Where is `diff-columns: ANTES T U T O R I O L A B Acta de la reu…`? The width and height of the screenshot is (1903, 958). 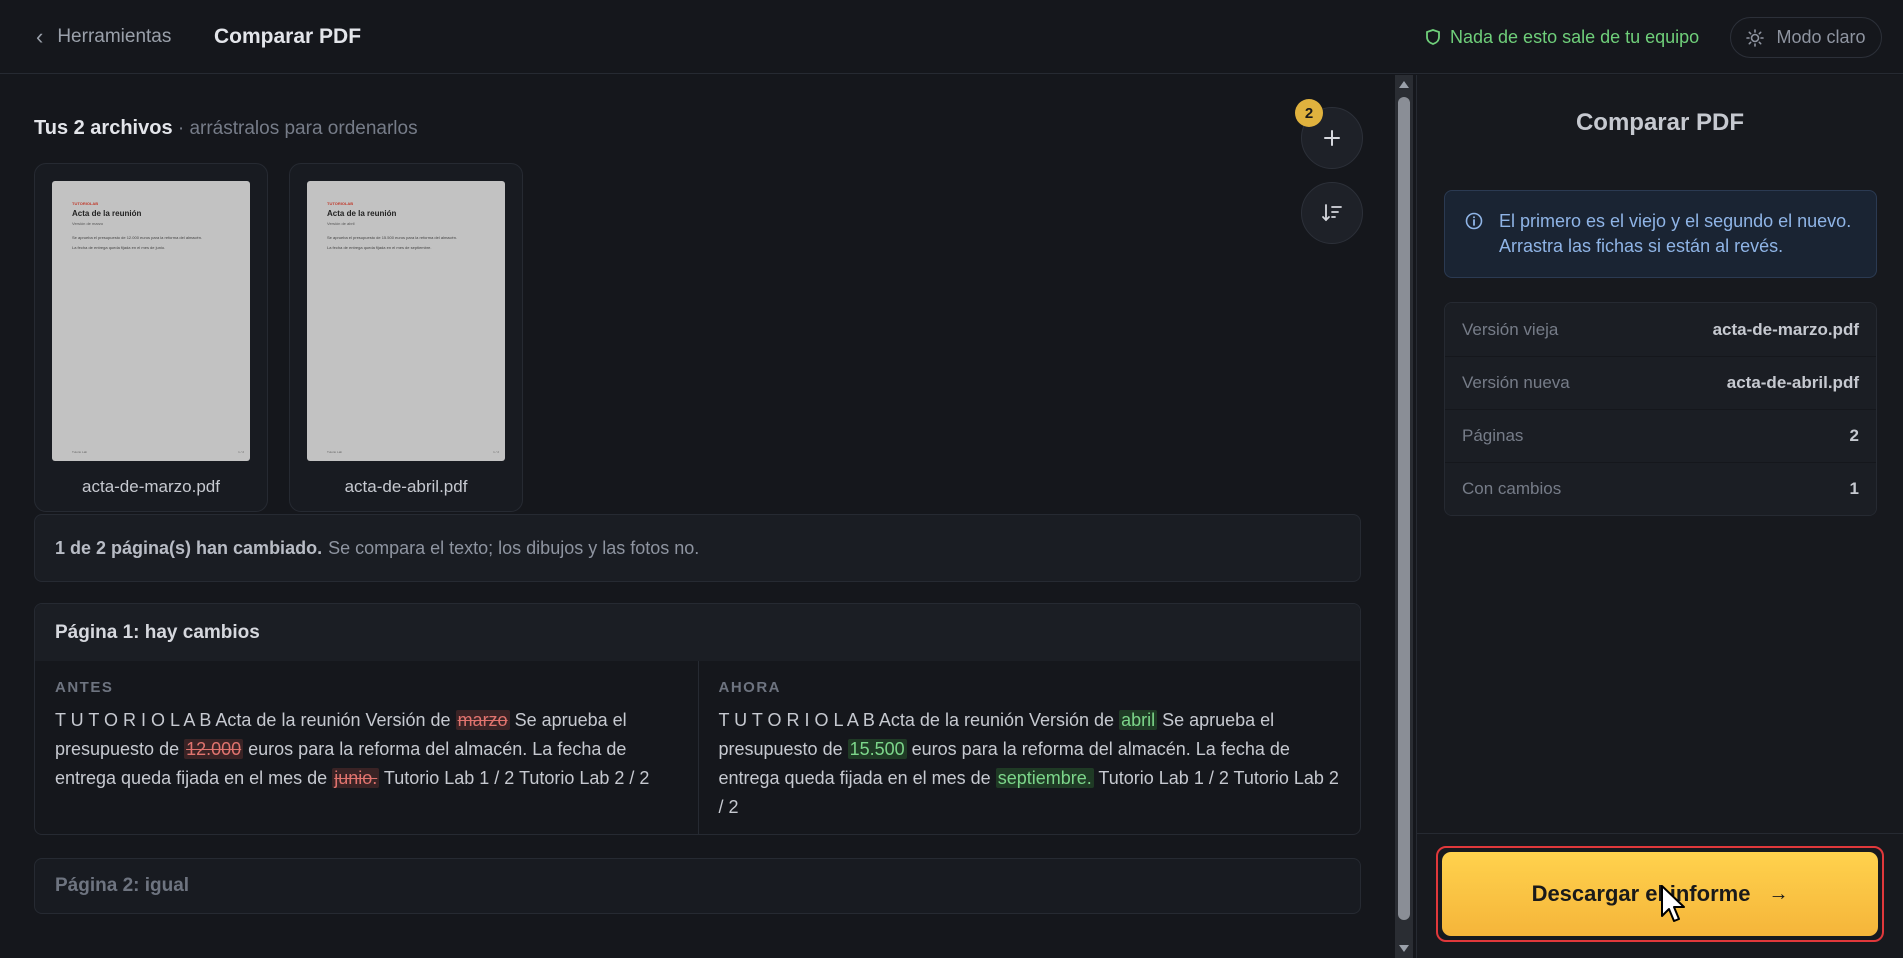 diff-columns: ANTES T U T O R I O L A B Acta de la reu… is located at coordinates (698, 747).